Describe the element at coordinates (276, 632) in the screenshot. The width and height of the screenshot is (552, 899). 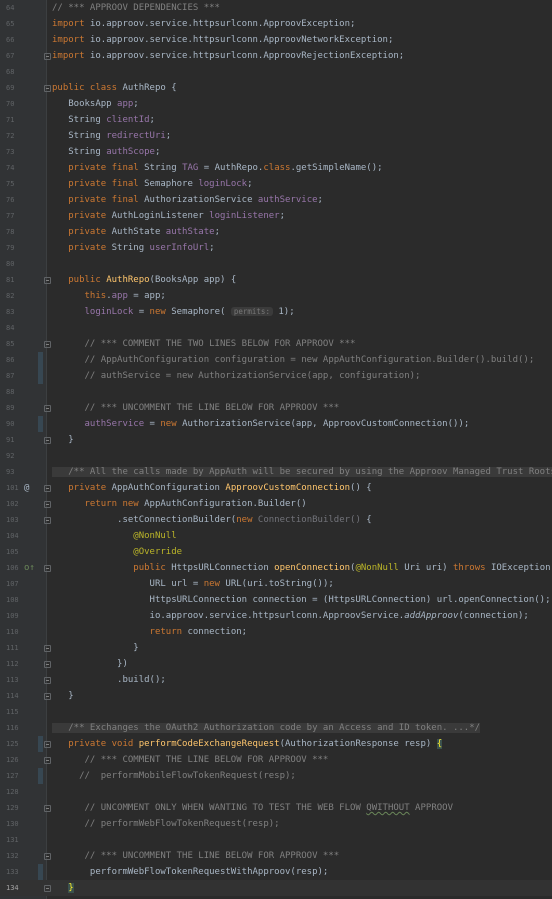
I see `code-line: 110 return connection;` at that location.